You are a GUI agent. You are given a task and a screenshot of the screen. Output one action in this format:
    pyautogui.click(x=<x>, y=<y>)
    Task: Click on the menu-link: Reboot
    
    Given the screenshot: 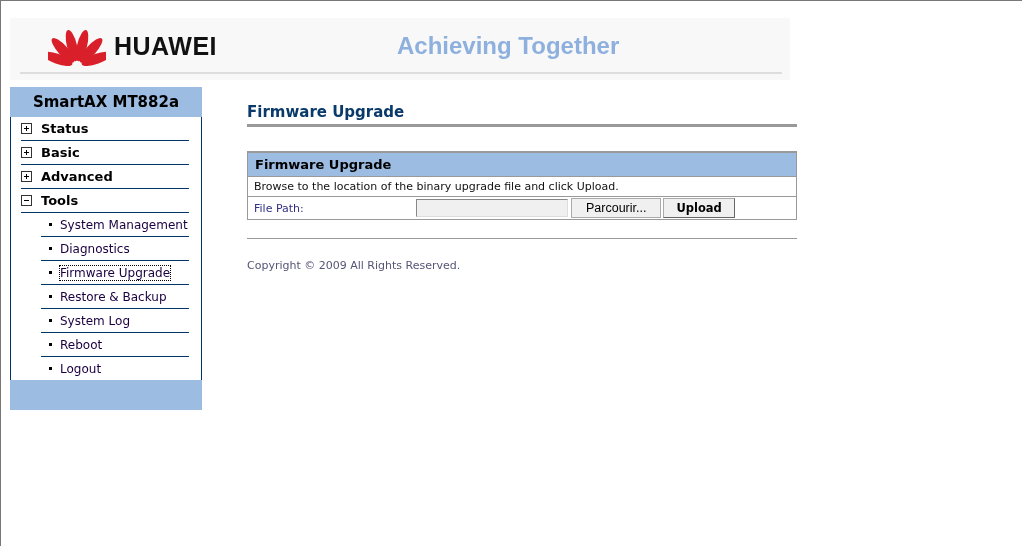 What is the action you would take?
    pyautogui.click(x=81, y=344)
    